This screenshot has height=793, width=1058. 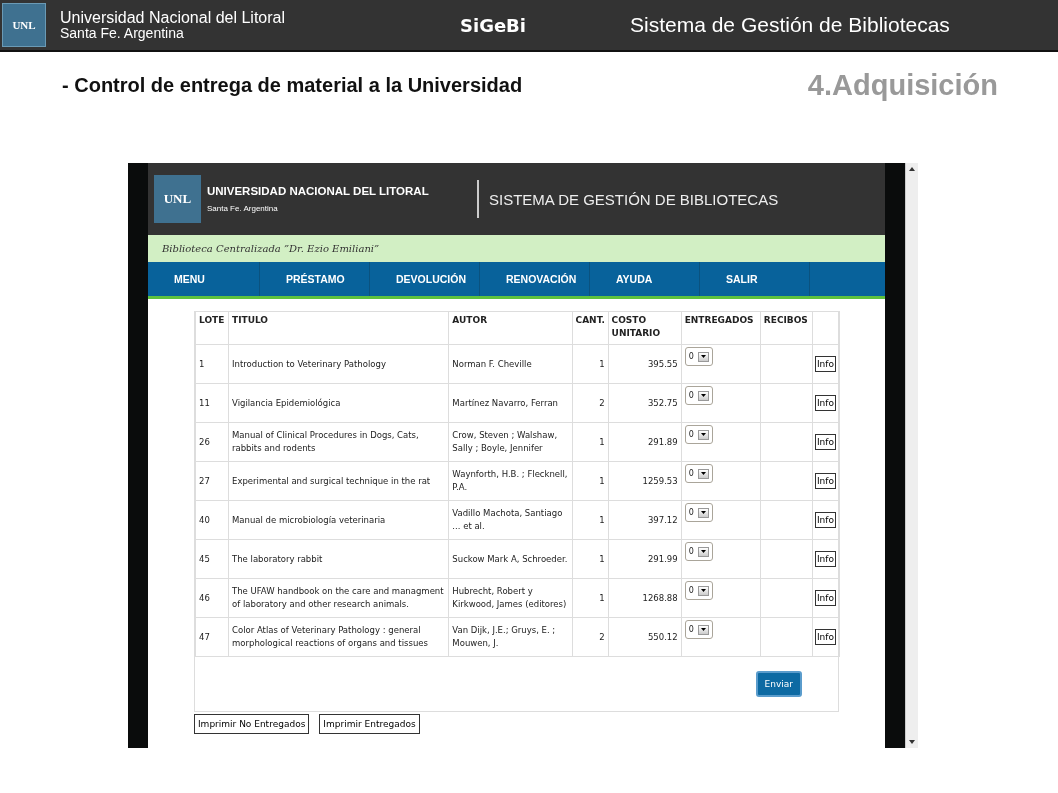 What do you see at coordinates (645, 442) in the screenshot?
I see `table-cell: 291.89` at bounding box center [645, 442].